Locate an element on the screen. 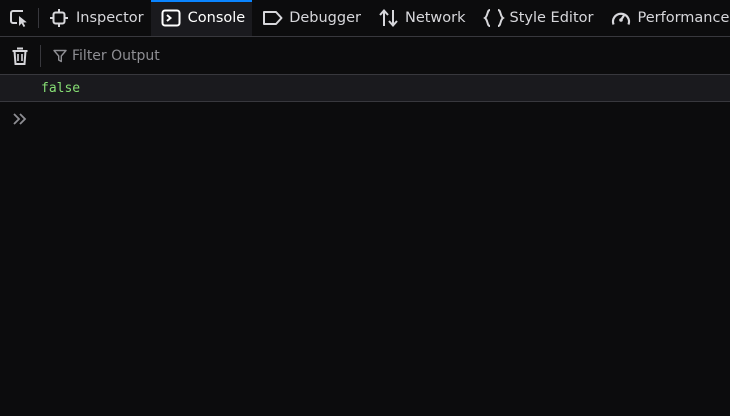 The image size is (730, 416). tab-label: Debugger is located at coordinates (325, 18).